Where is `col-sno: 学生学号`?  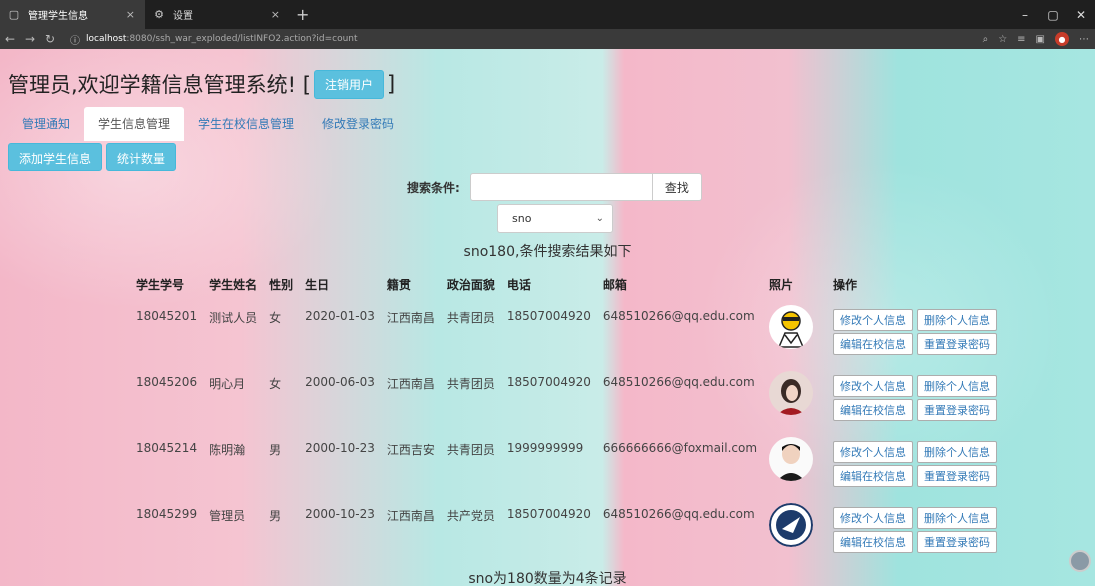 col-sno: 学生学号 is located at coordinates (160, 284).